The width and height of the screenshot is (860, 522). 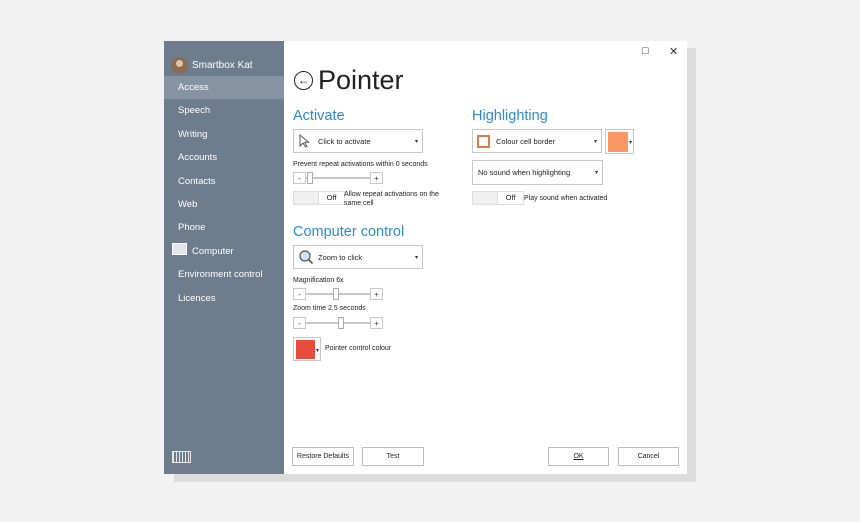 I want to click on zoom-time-slider: - +, so click(x=338, y=323).